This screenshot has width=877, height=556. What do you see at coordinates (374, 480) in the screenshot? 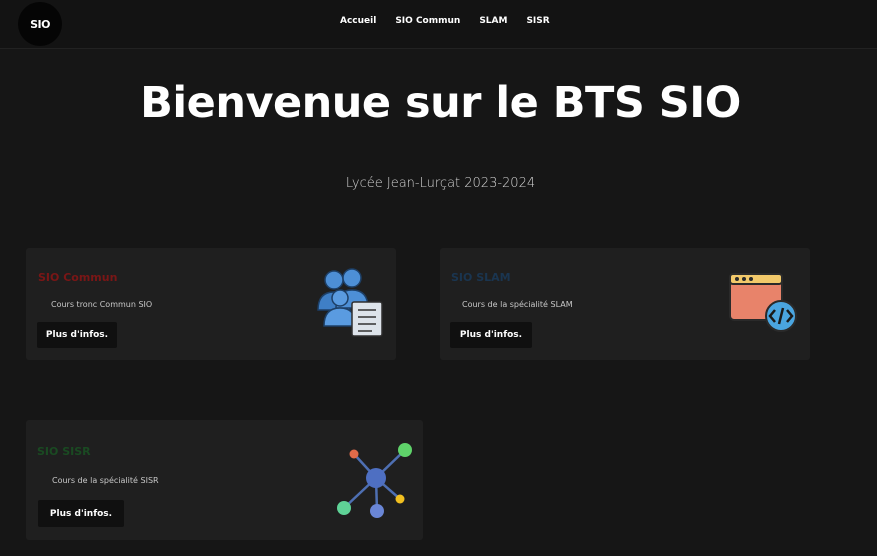
I see `network-nodes-icon` at bounding box center [374, 480].